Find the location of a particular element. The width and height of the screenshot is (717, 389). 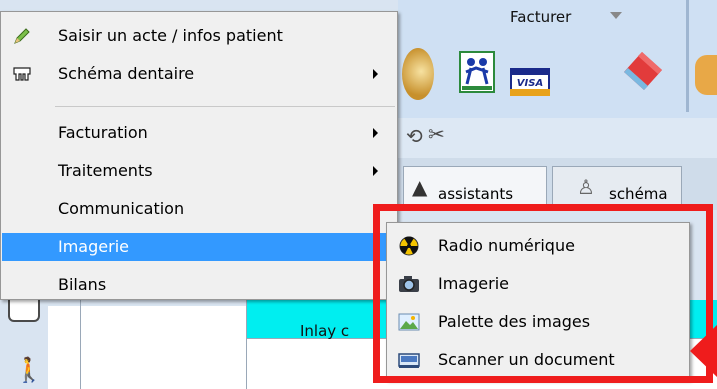

menu-item-traitements: Traitements is located at coordinates (199, 171).